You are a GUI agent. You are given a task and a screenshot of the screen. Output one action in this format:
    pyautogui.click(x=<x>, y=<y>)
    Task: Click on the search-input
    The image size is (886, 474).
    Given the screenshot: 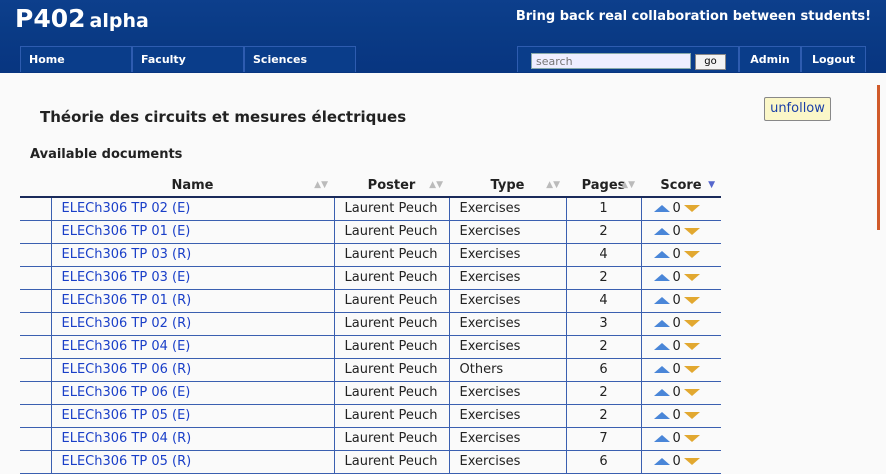 What is the action you would take?
    pyautogui.click(x=611, y=61)
    